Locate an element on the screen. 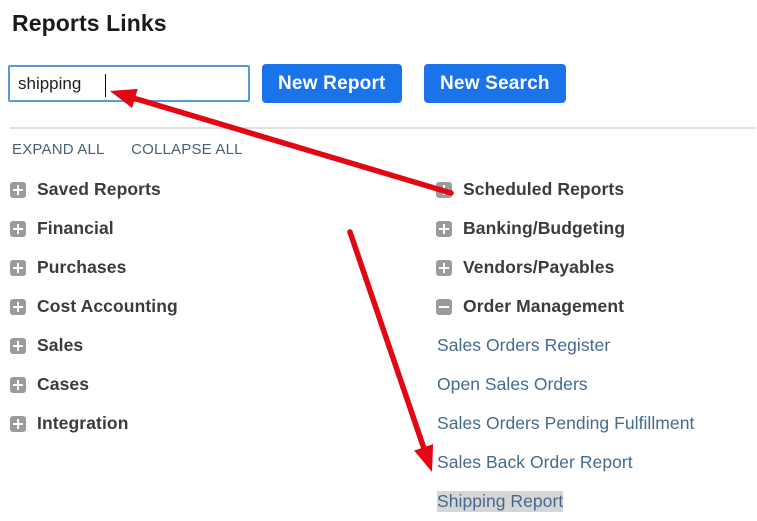 The width and height of the screenshot is (757, 521). expand-all-link: EXPAND ALL is located at coordinates (58, 149).